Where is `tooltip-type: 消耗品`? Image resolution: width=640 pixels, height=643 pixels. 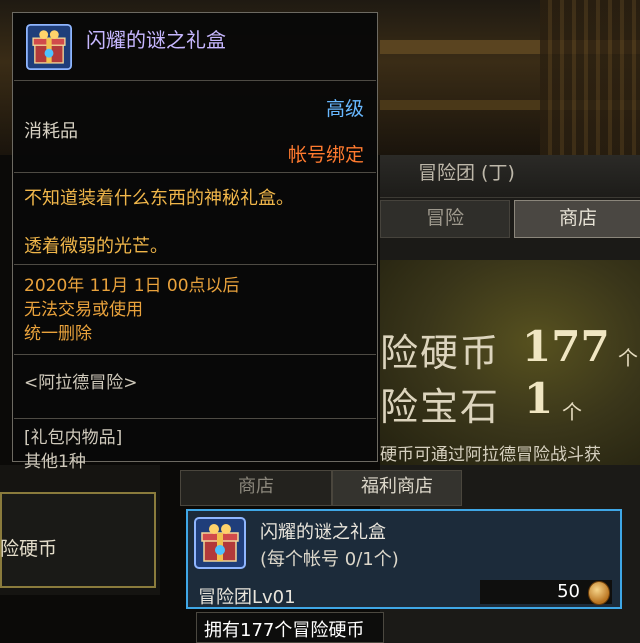 tooltip-type: 消耗品 is located at coordinates (51, 131).